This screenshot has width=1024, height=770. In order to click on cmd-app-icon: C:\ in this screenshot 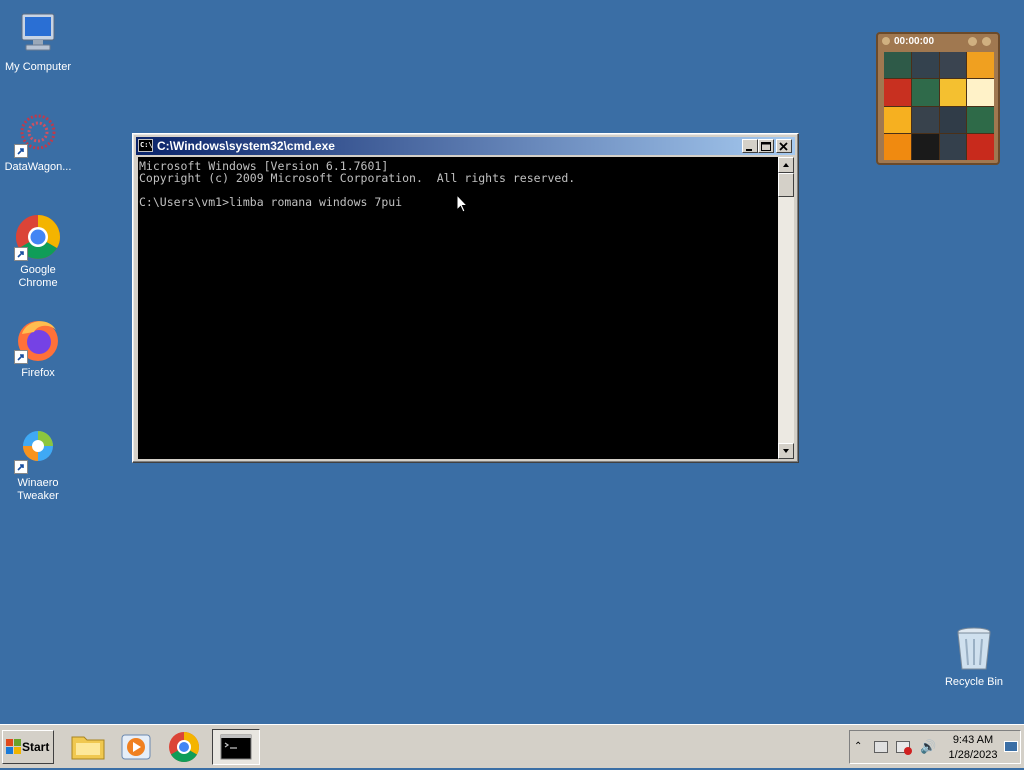, I will do `click(145, 145)`.